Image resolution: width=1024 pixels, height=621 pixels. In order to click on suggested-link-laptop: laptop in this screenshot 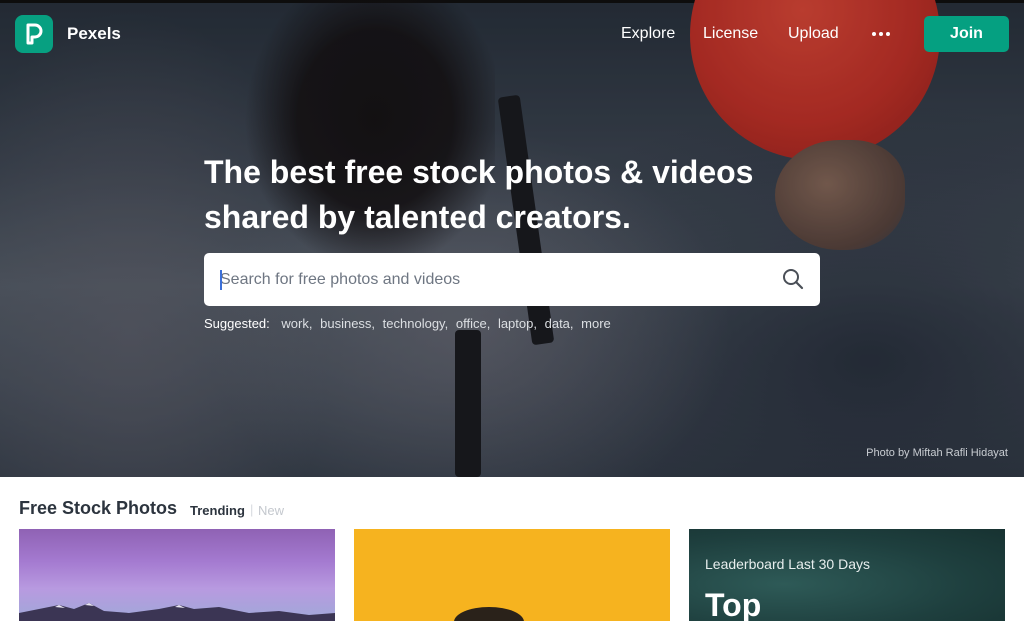, I will do `click(515, 323)`.